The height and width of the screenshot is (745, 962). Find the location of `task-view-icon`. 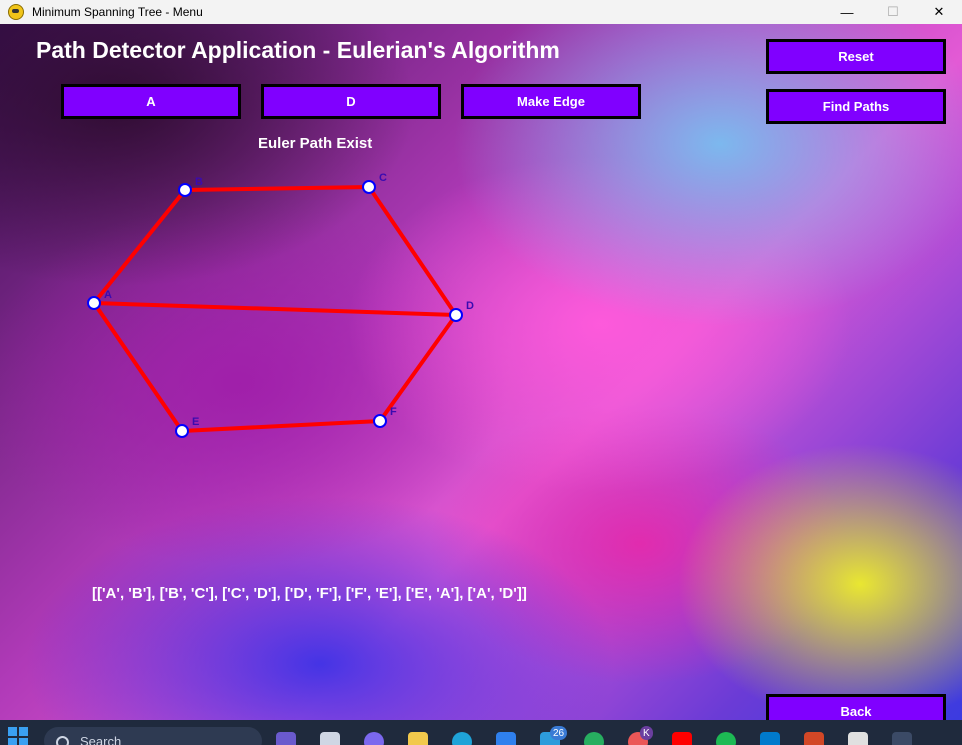

task-view-icon is located at coordinates (330, 738).